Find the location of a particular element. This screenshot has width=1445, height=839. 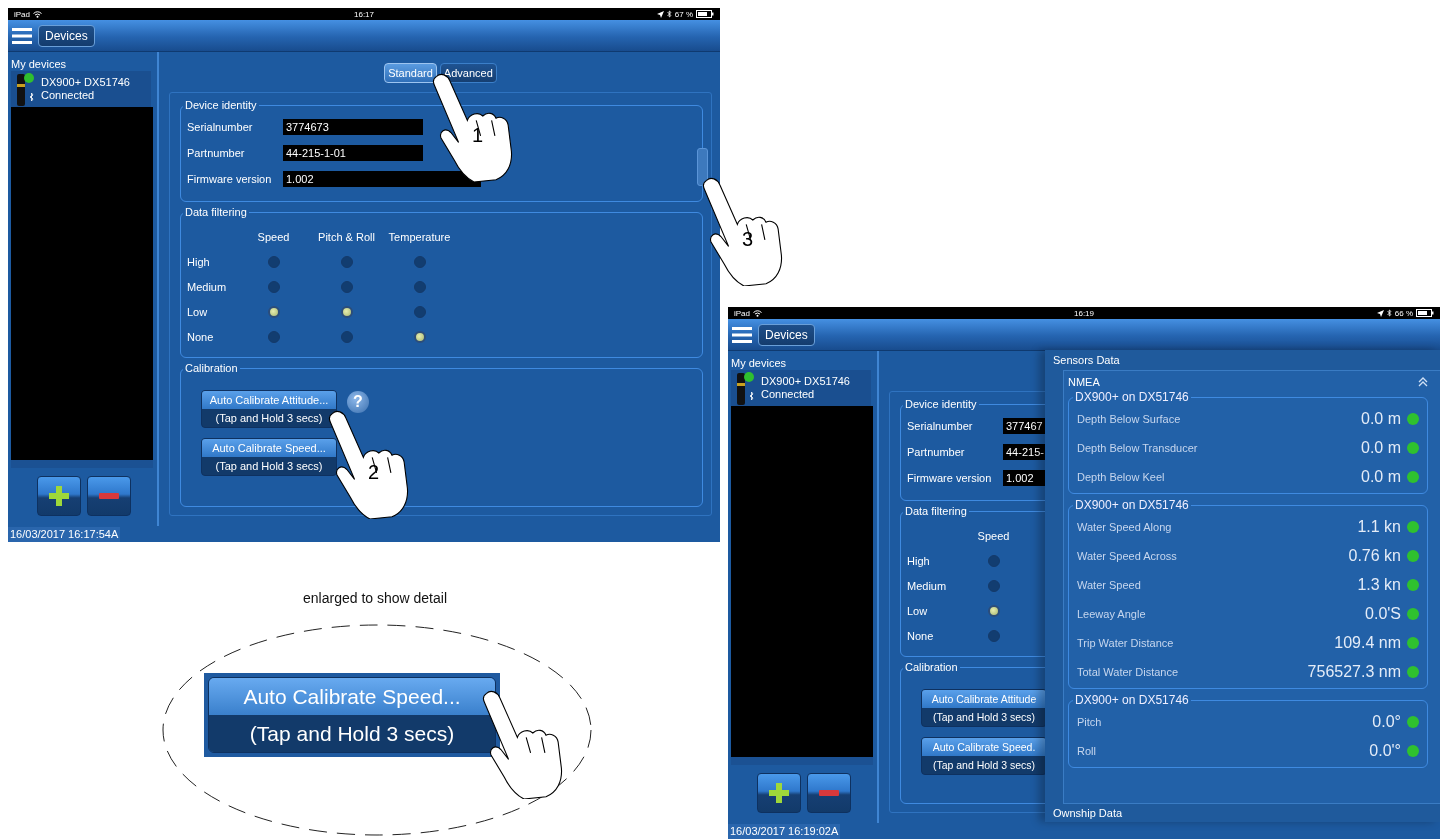

reading-label: Water Speed is located at coordinates (1109, 584).